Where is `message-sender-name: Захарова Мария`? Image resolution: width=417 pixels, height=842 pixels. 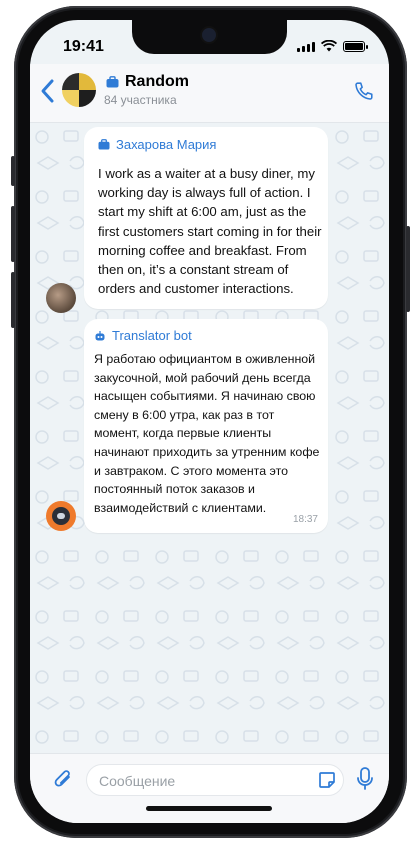 message-sender-name: Захарова Мария is located at coordinates (166, 144).